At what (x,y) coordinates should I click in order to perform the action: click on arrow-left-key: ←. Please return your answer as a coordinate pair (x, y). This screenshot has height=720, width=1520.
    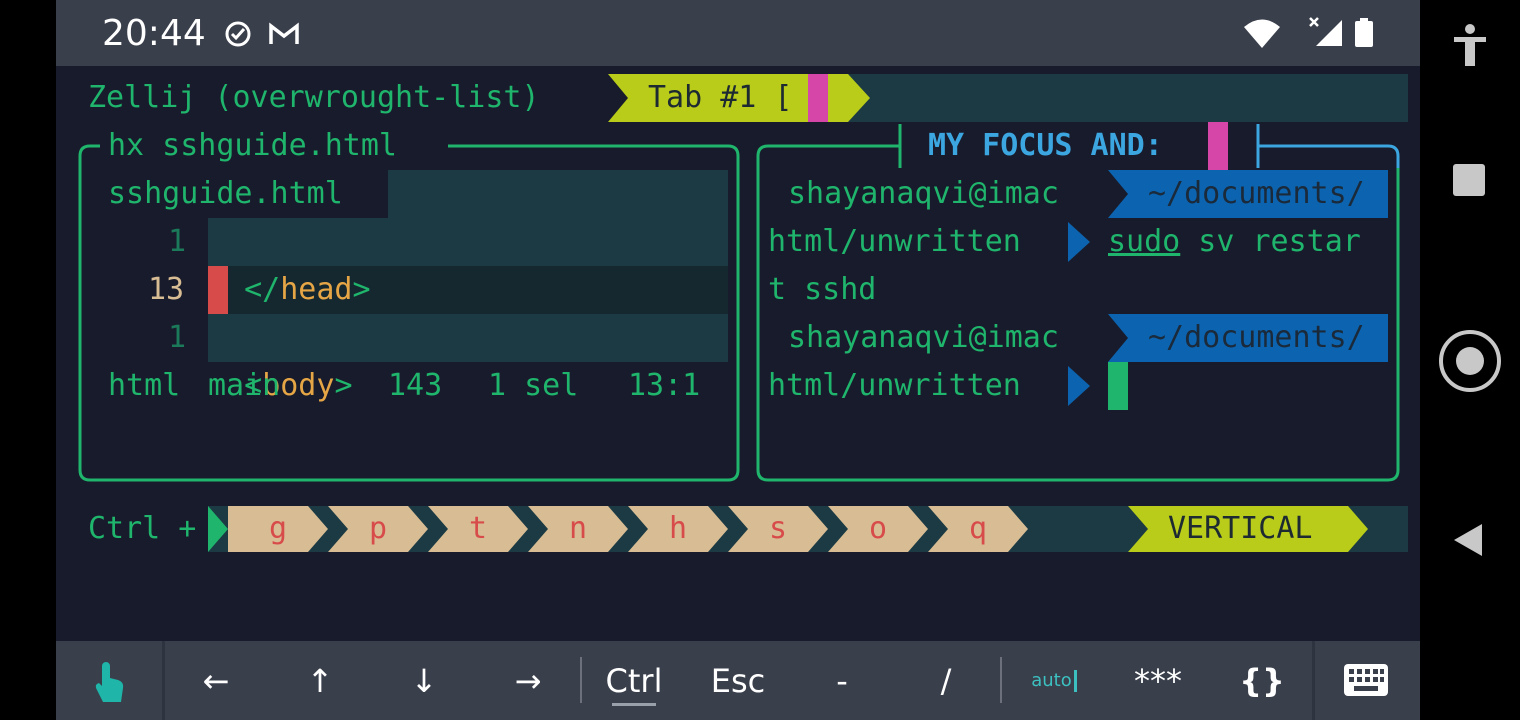
    Looking at the image, I should click on (216, 680).